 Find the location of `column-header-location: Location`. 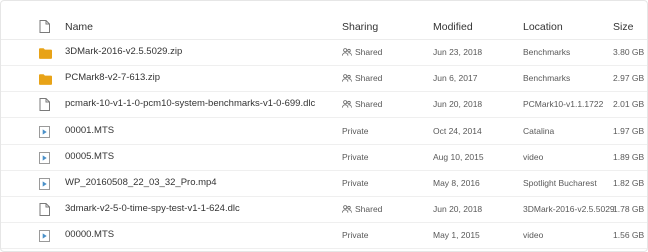

column-header-location: Location is located at coordinates (543, 27).